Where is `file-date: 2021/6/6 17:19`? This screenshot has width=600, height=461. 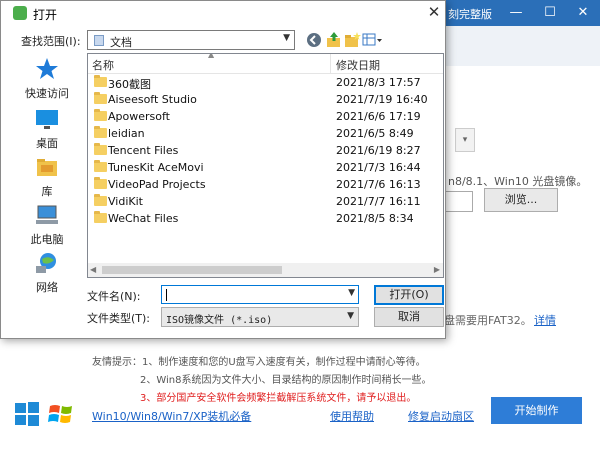 file-date: 2021/6/6 17:19 is located at coordinates (378, 116).